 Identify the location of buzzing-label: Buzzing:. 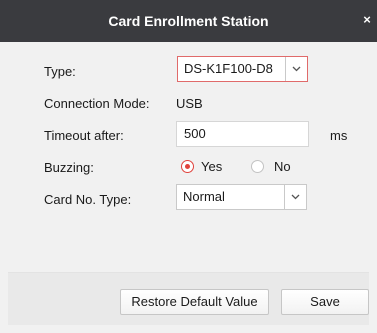
(69, 167).